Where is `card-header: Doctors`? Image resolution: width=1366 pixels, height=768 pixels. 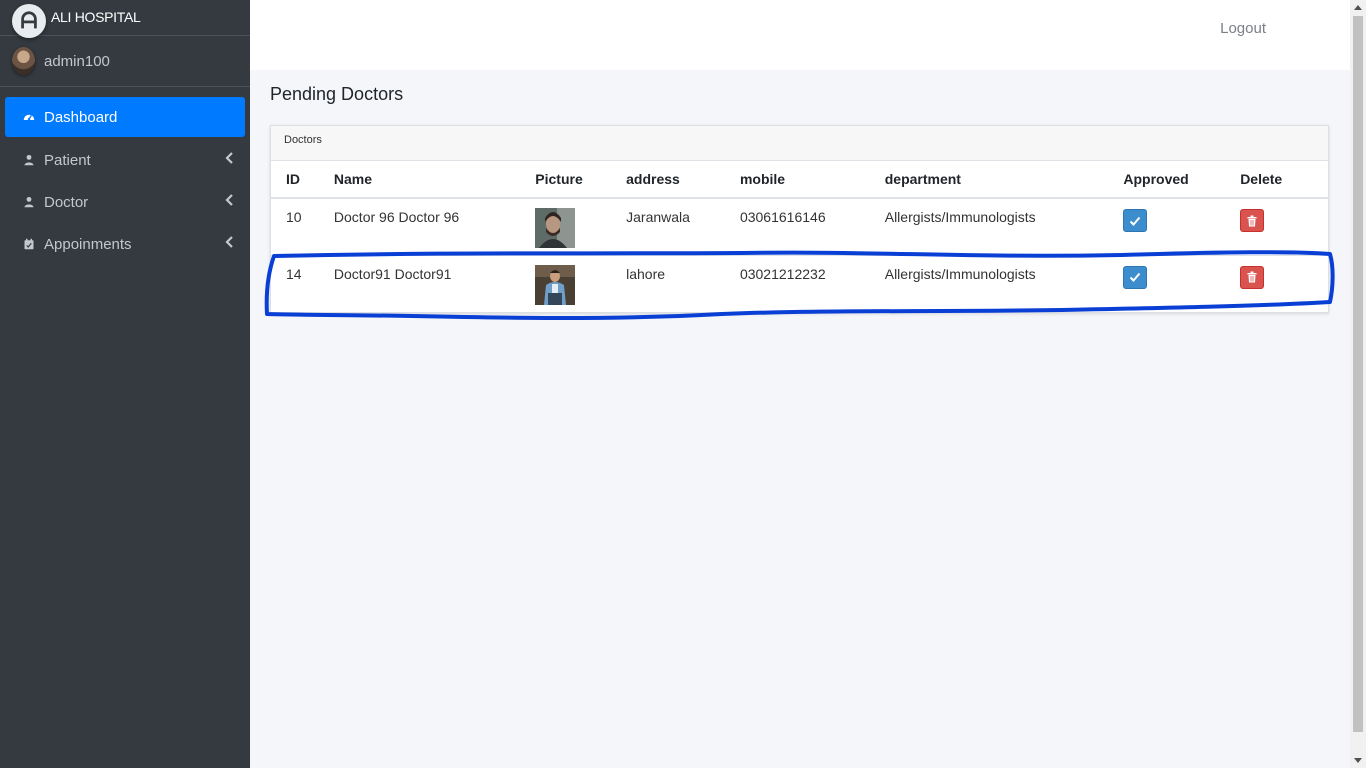 card-header: Doctors is located at coordinates (799, 143).